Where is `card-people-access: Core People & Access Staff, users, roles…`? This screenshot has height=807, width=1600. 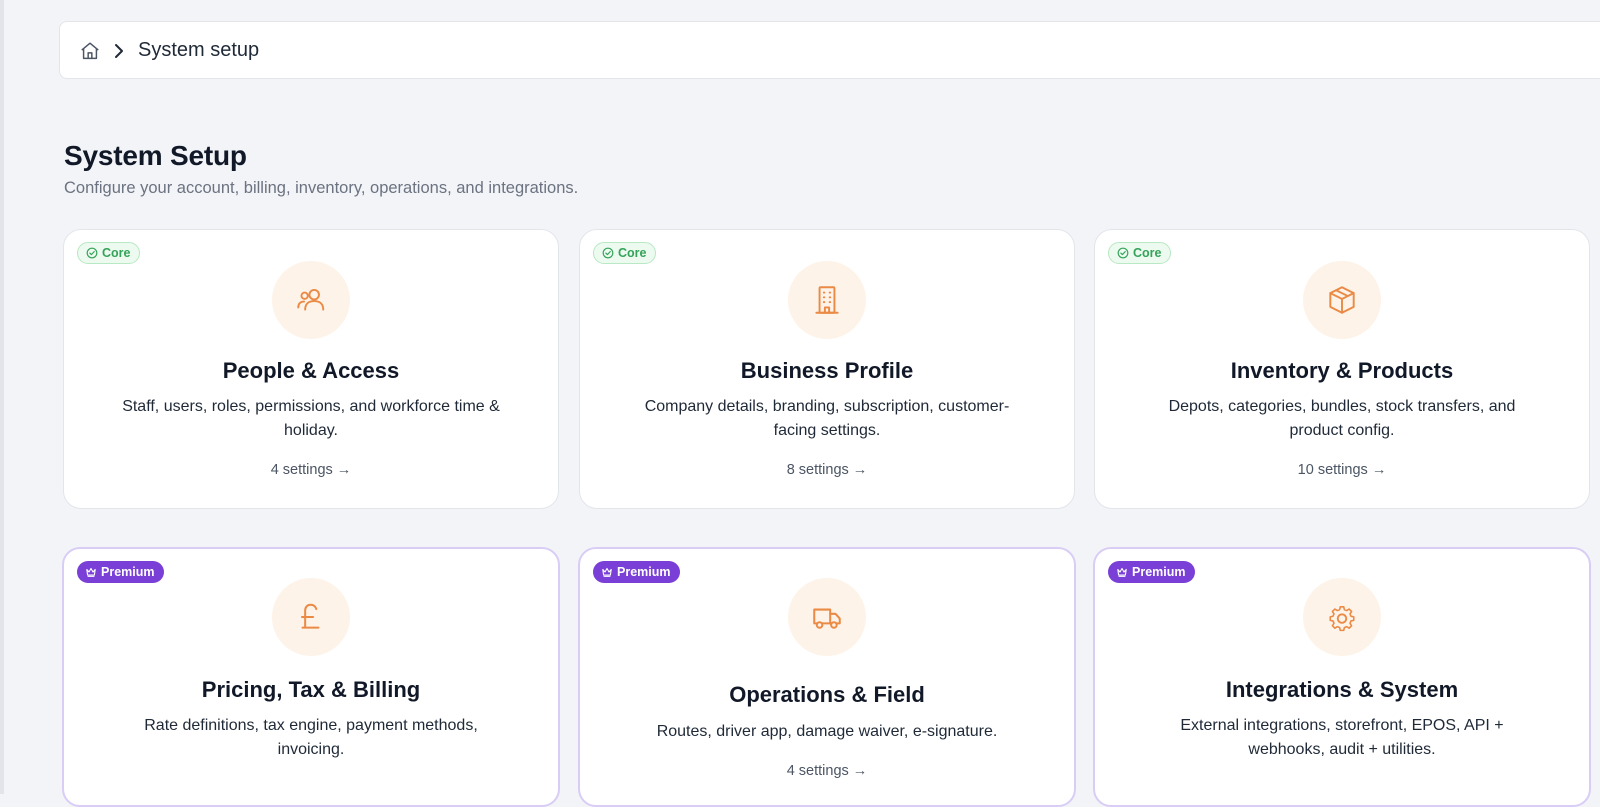 card-people-access: Core People & Access Staff, users, roles… is located at coordinates (311, 369).